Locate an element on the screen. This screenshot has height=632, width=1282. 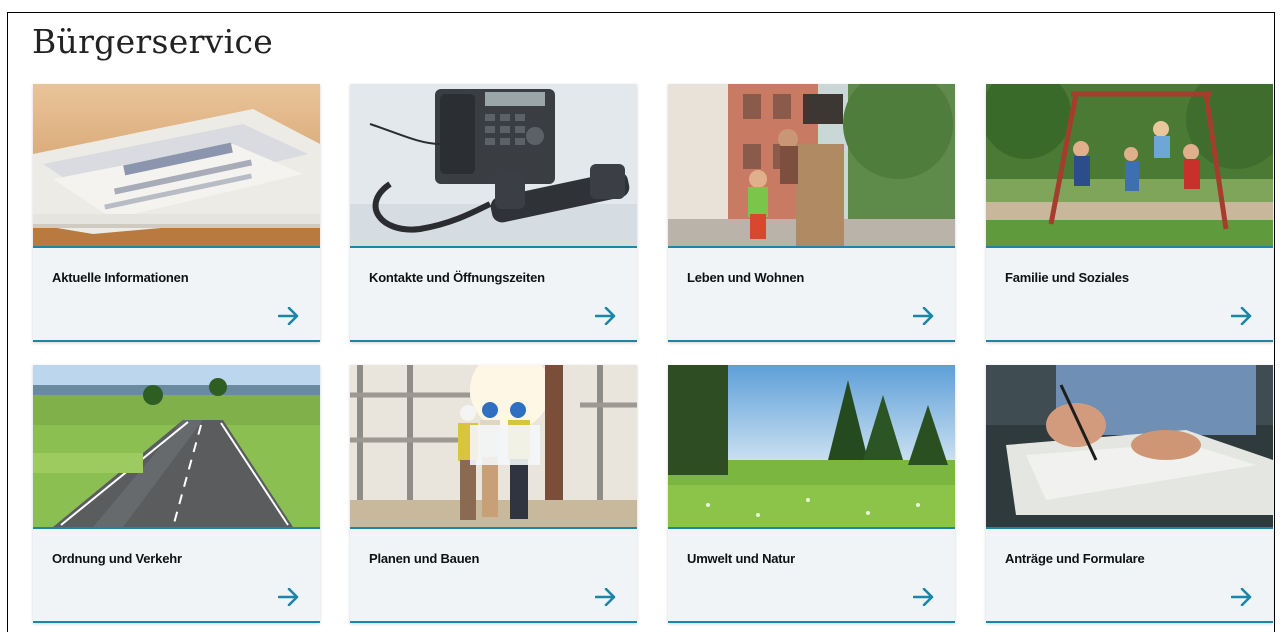
card-image-country-road is located at coordinates (176, 446).